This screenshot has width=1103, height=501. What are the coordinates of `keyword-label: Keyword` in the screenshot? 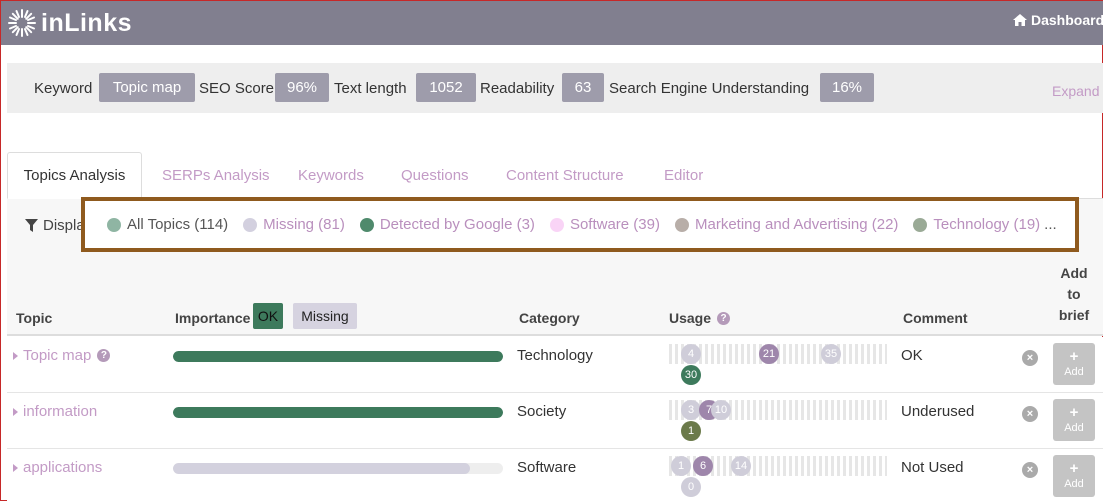 It's located at (63, 88).